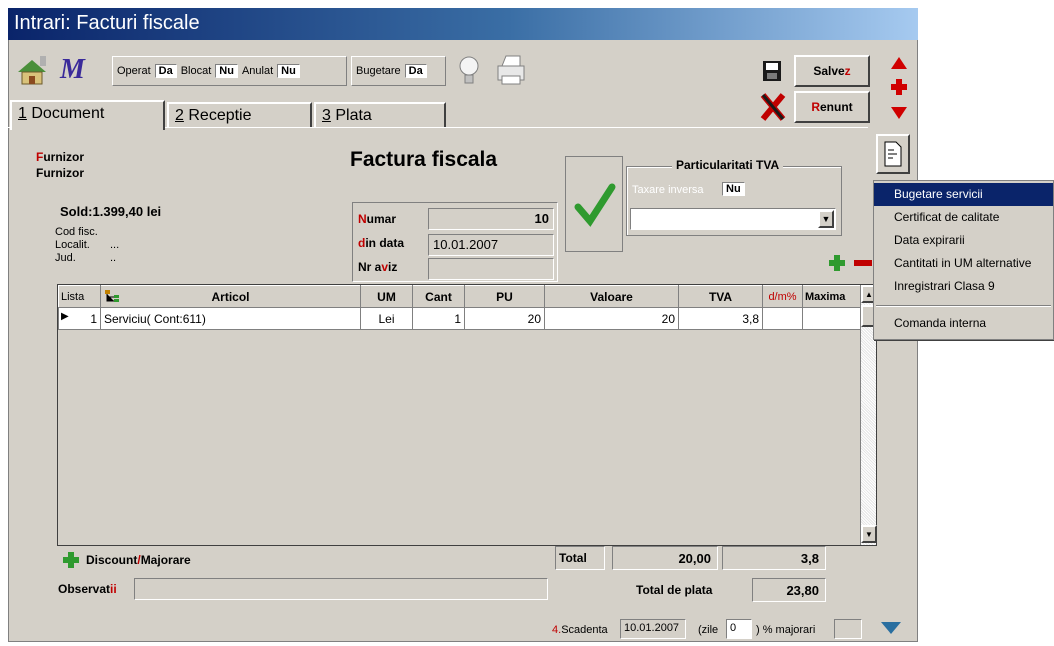 This screenshot has height=646, width=1054. What do you see at coordinates (848, 629) in the screenshot?
I see `majorari-field` at bounding box center [848, 629].